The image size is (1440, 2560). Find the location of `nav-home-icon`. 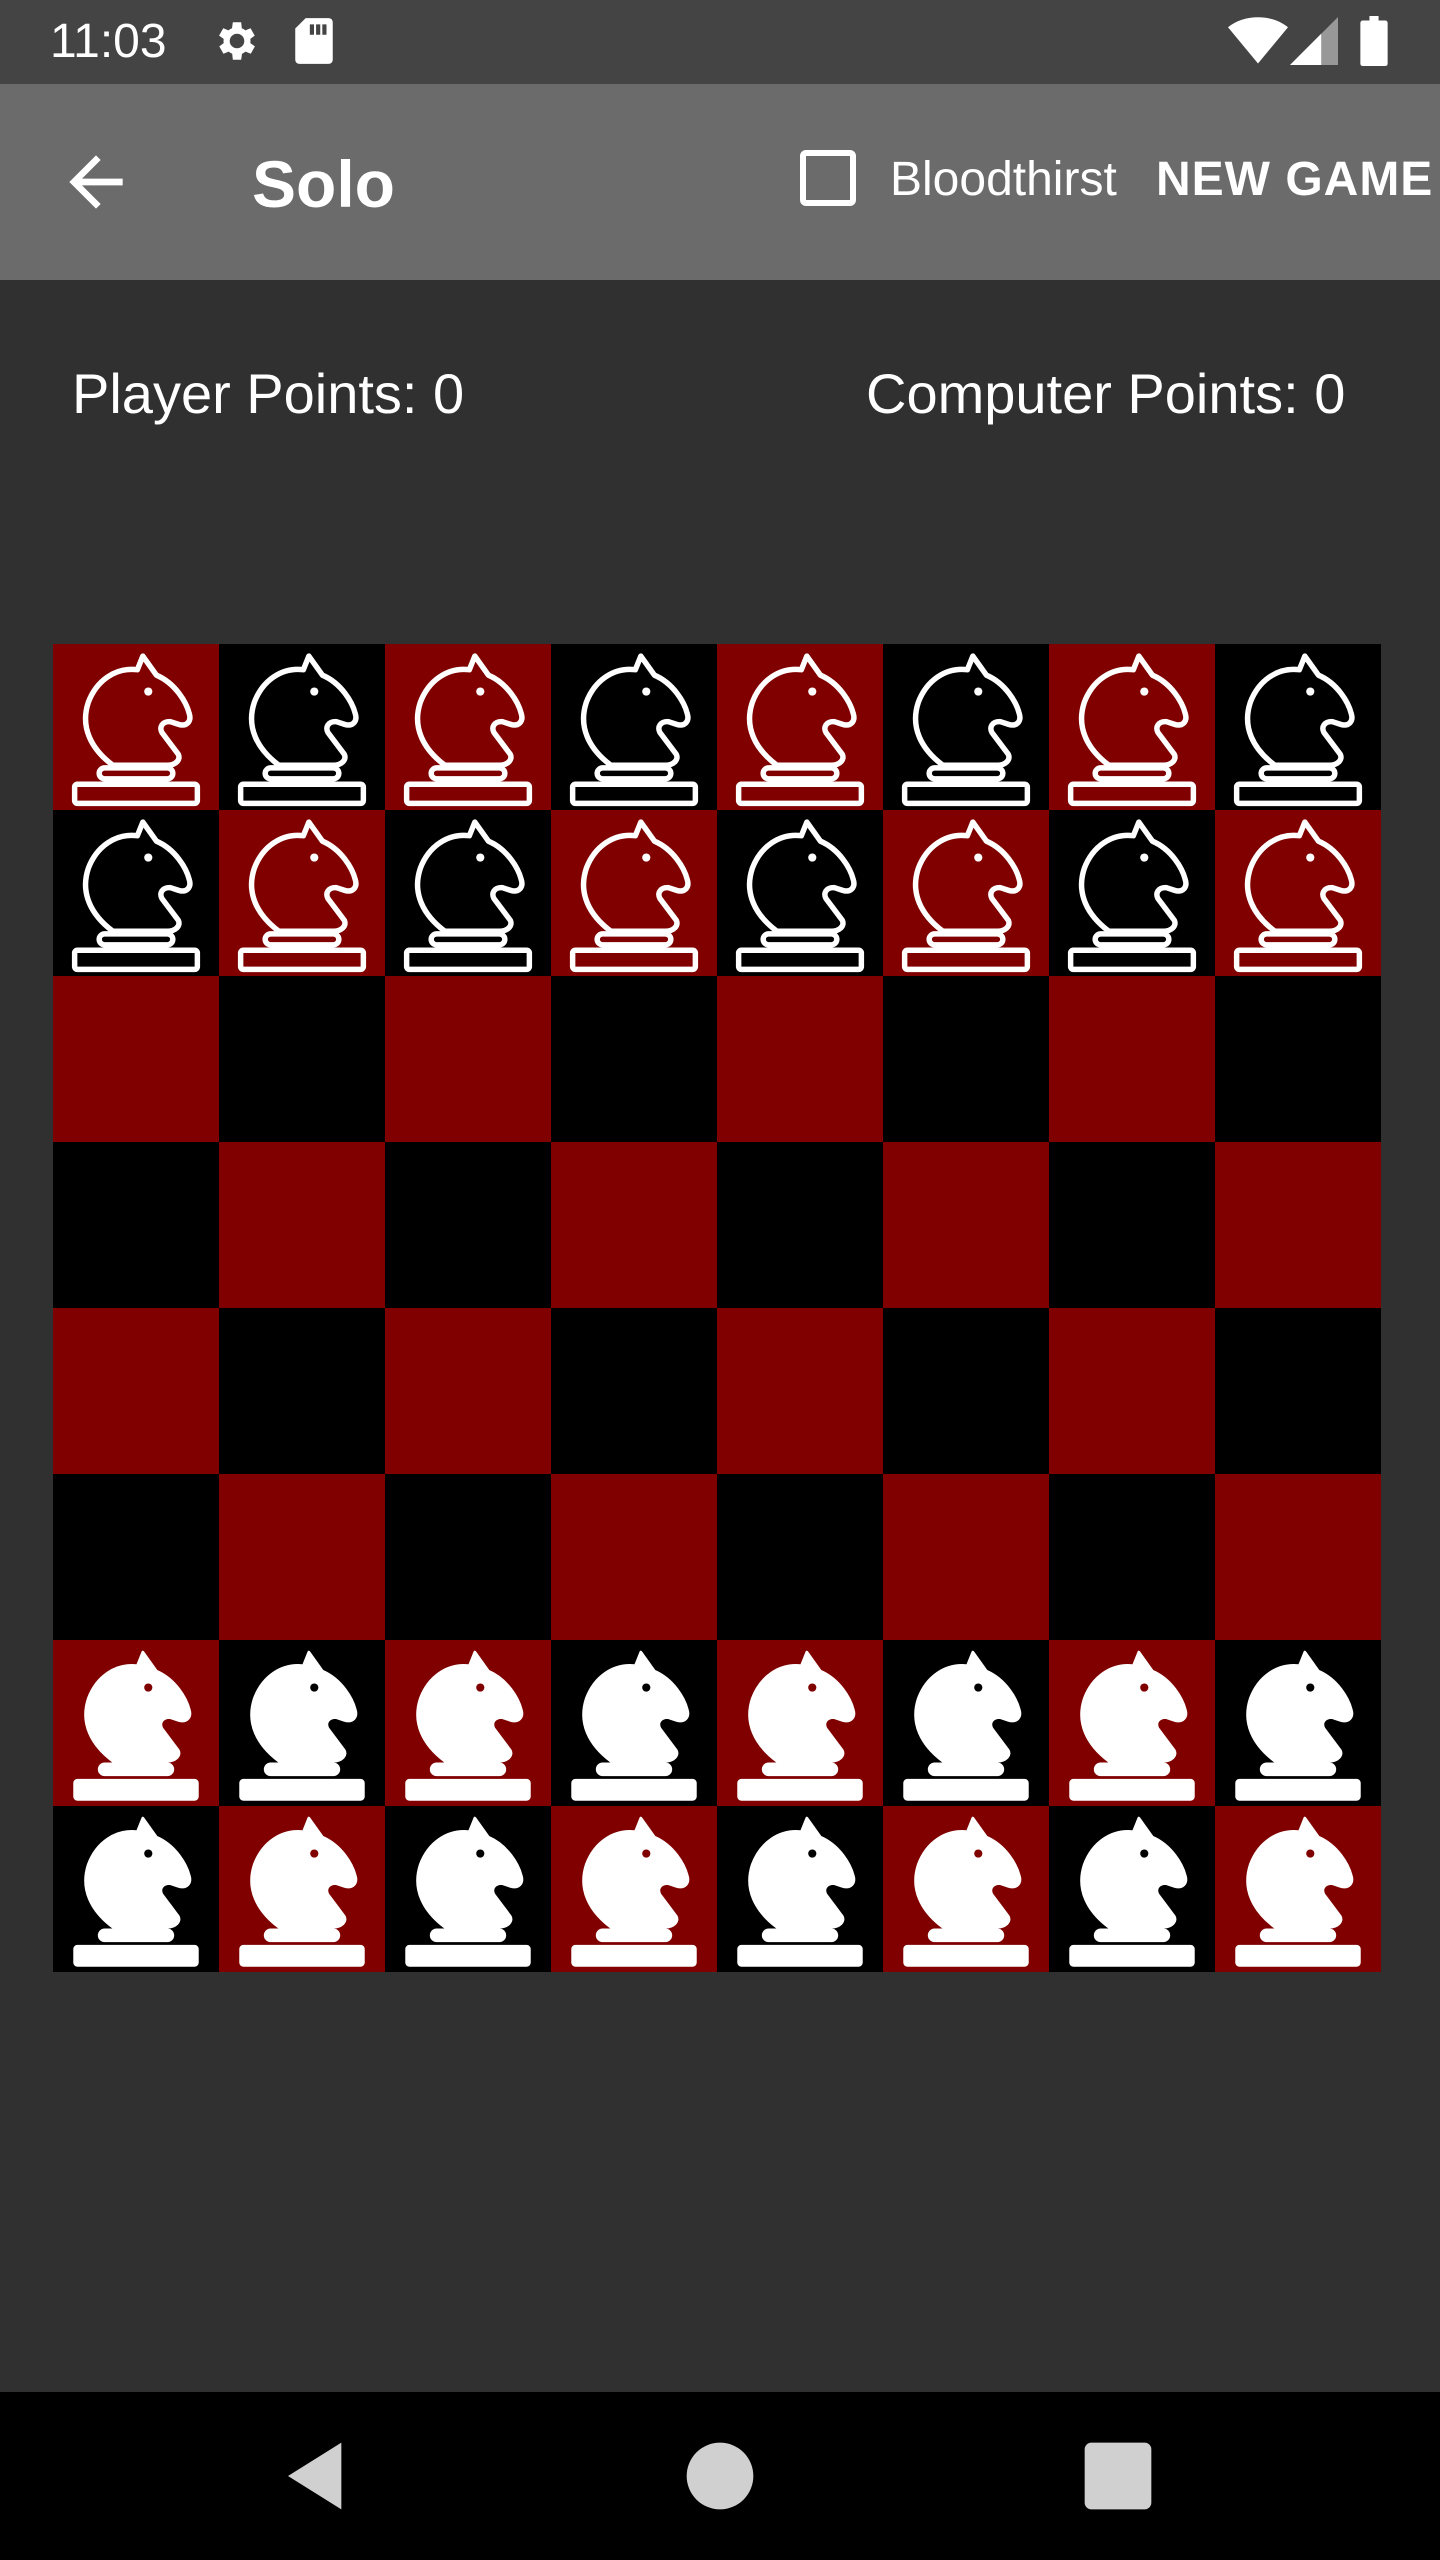

nav-home-icon is located at coordinates (720, 2476).